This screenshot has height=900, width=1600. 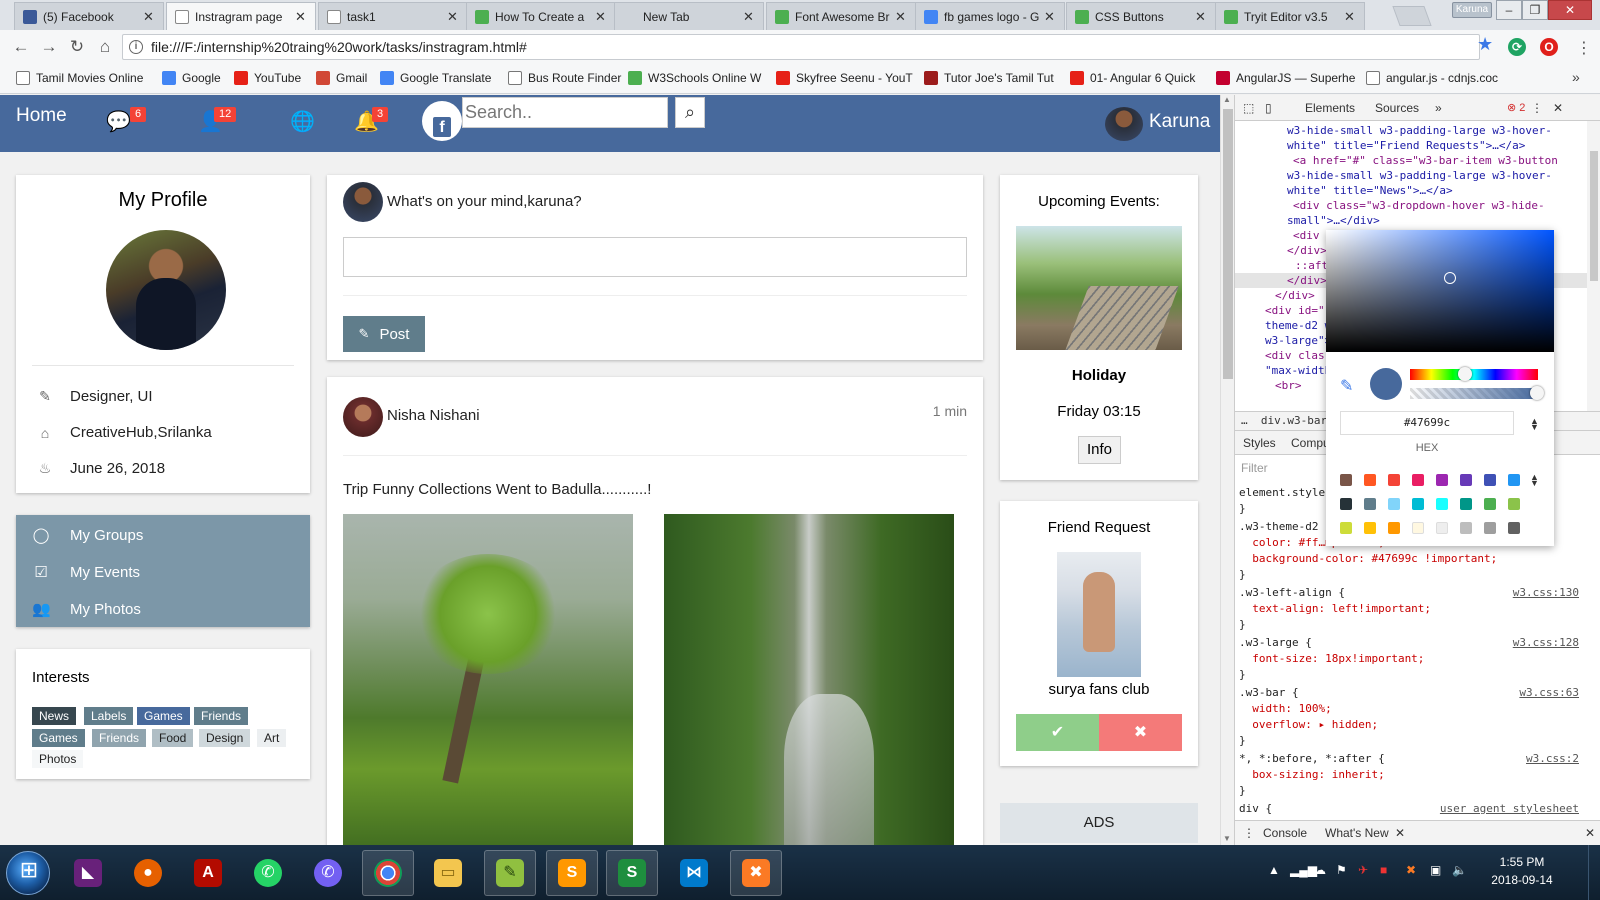 What do you see at coordinates (1459, 870) in the screenshot?
I see `volume-icon: 🔈` at bounding box center [1459, 870].